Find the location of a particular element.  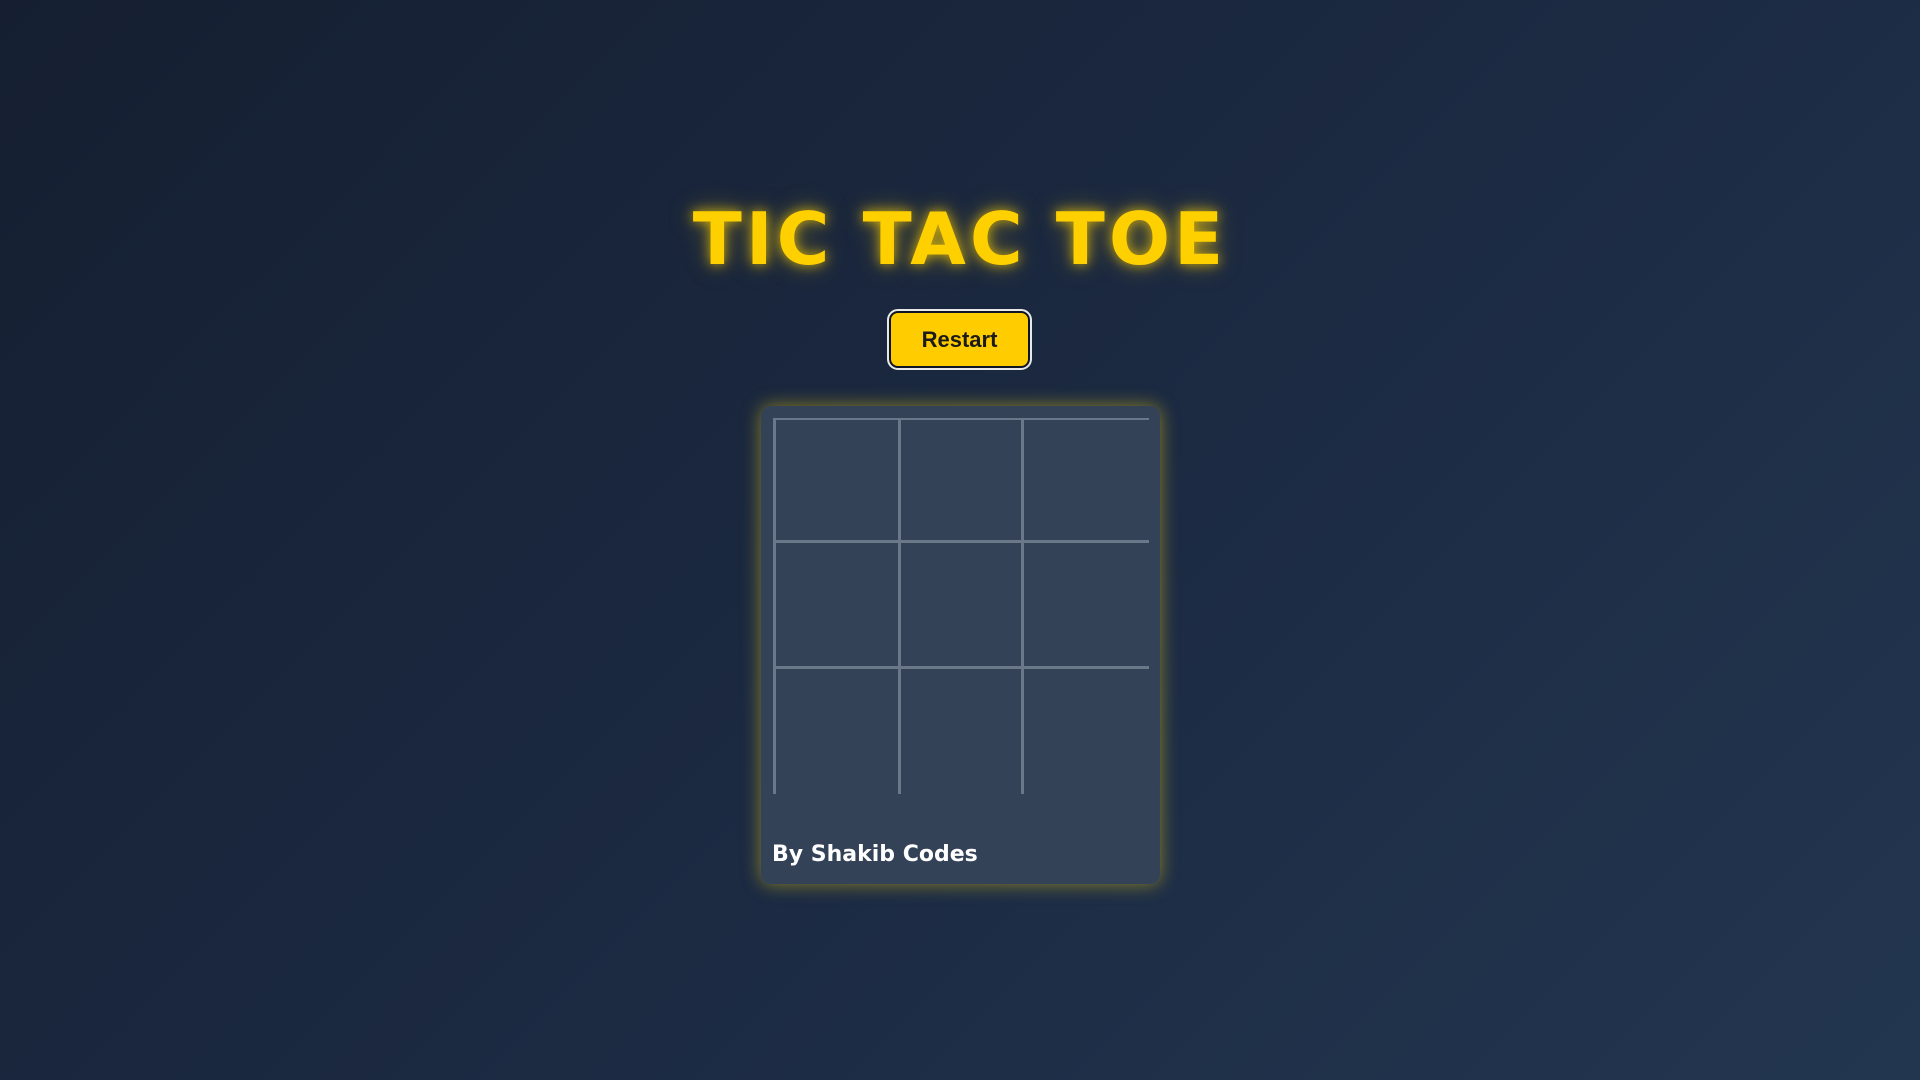

restart-button: Restart is located at coordinates (959, 339).